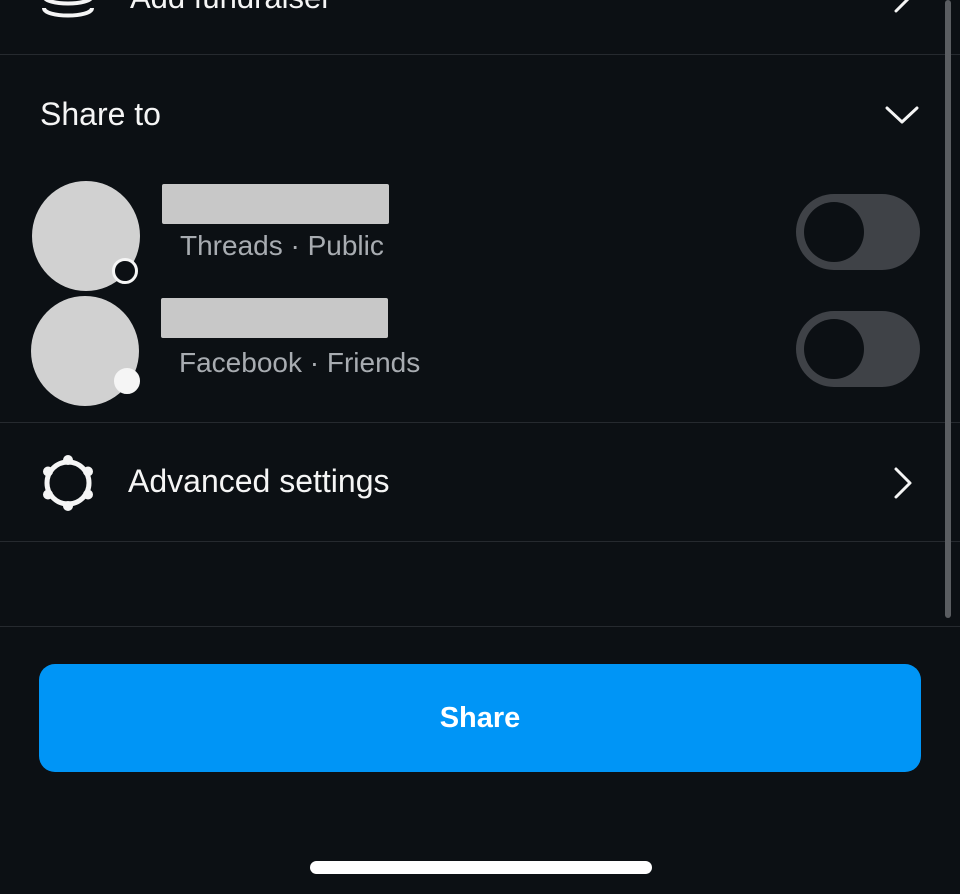 This screenshot has width=960, height=894. I want to click on account-meta-threads: Threads · Public, so click(282, 245).